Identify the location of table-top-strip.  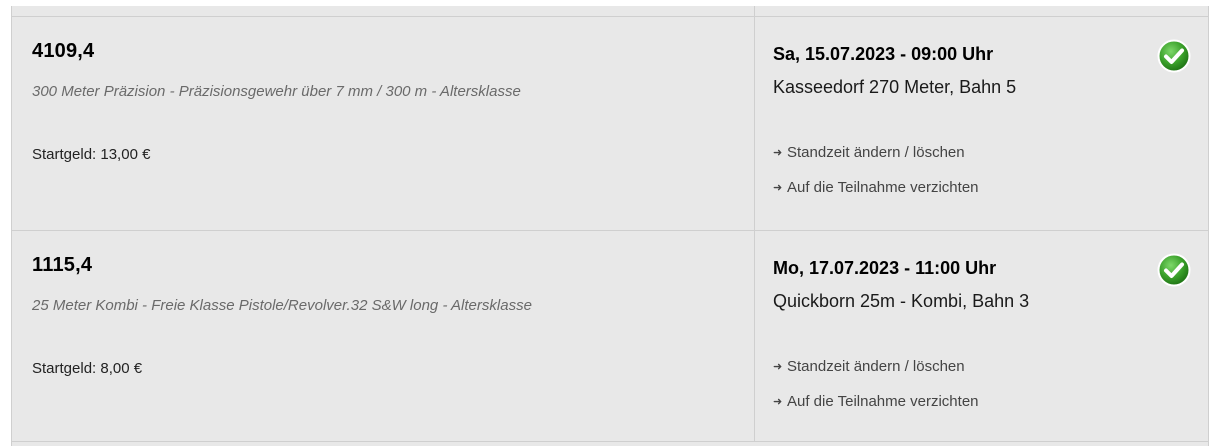
(610, 11).